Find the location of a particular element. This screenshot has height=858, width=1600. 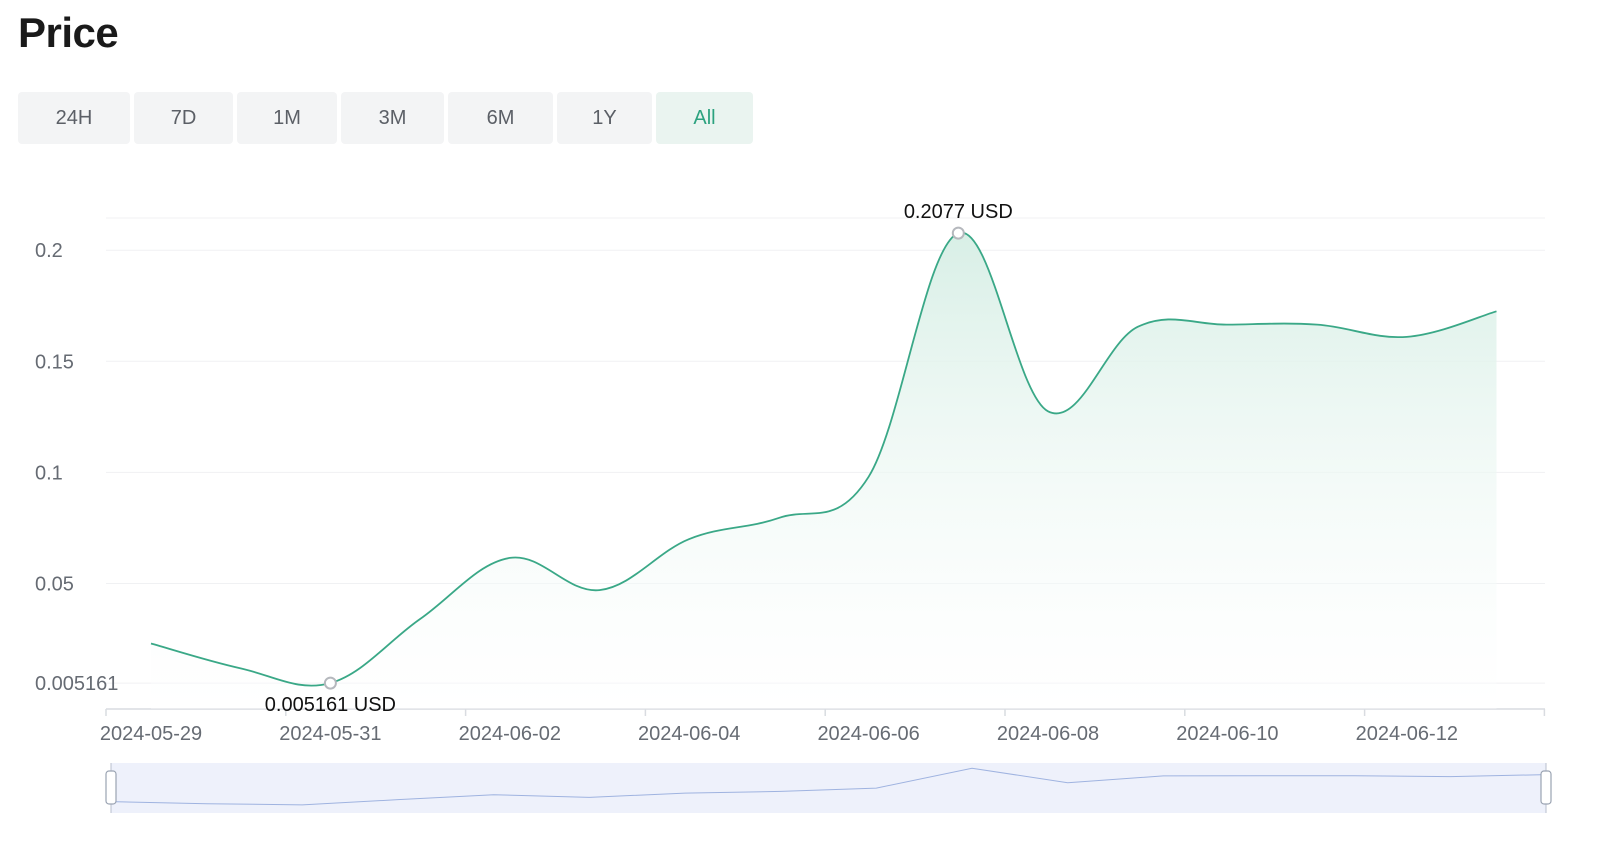

y-tick-label: 0.05 is located at coordinates (54, 584).